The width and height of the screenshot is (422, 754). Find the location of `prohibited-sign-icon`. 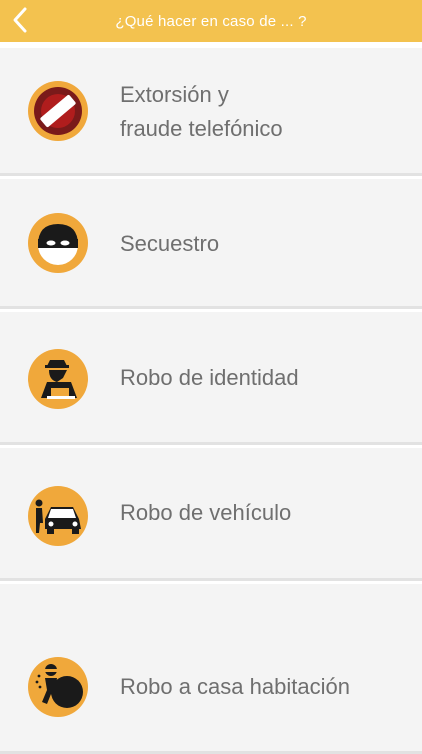

prohibited-sign-icon is located at coordinates (58, 111).